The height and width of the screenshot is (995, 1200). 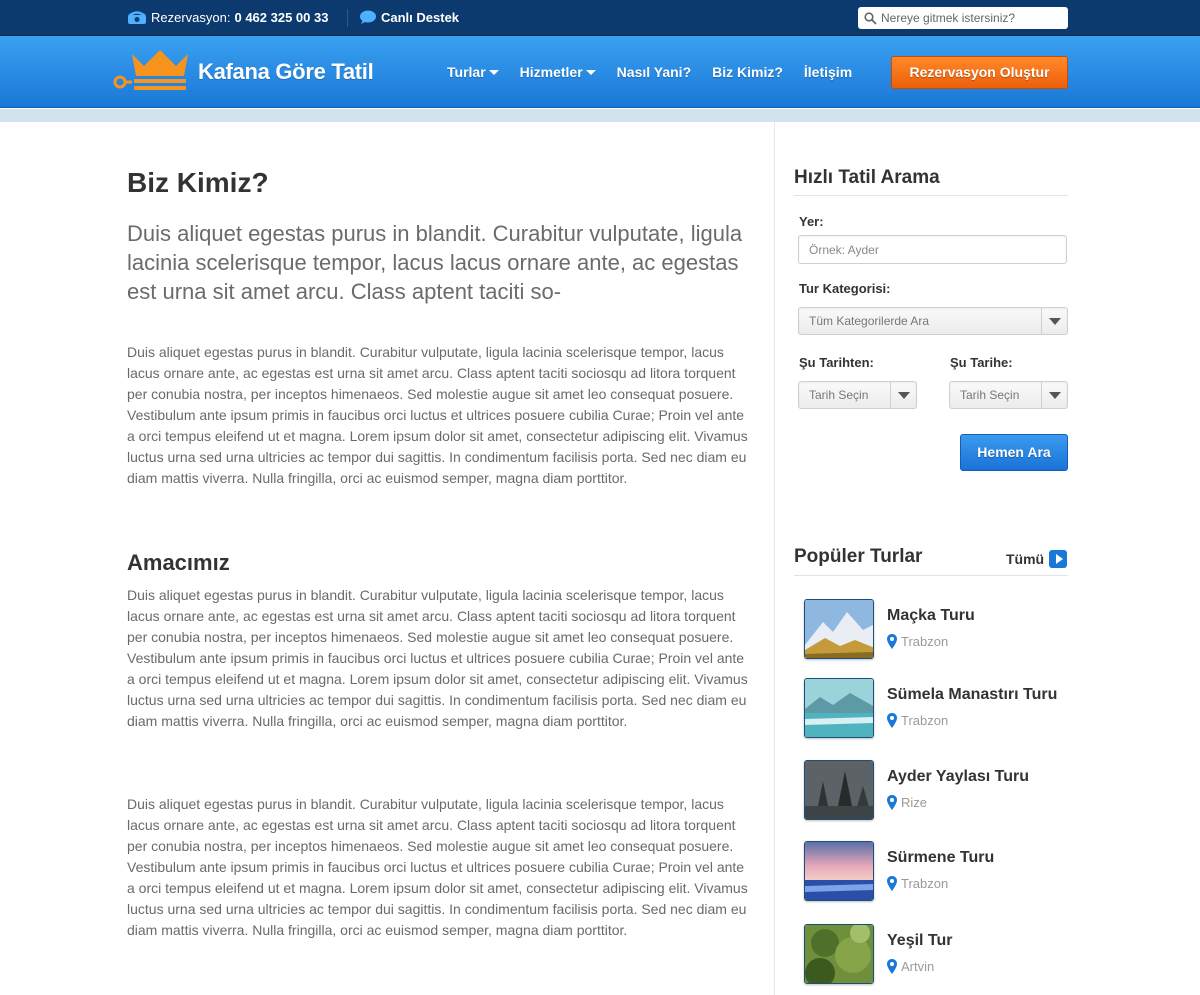 I want to click on search-icon, so click(x=870, y=18).